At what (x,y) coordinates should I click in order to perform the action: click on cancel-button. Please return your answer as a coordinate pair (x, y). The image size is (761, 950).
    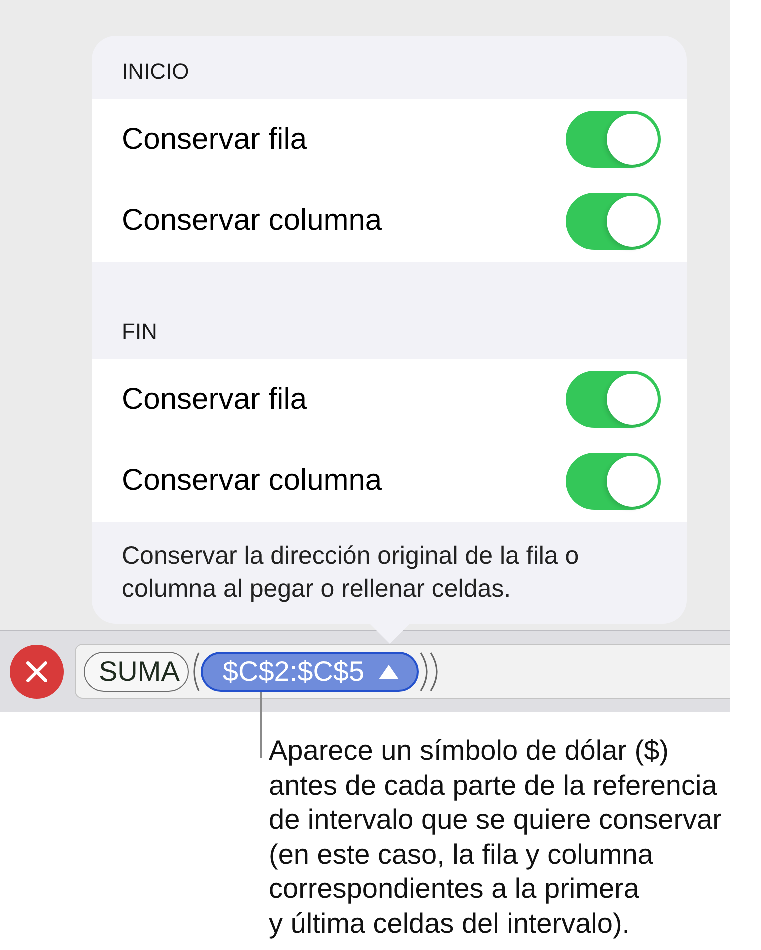
    Looking at the image, I should click on (37, 671).